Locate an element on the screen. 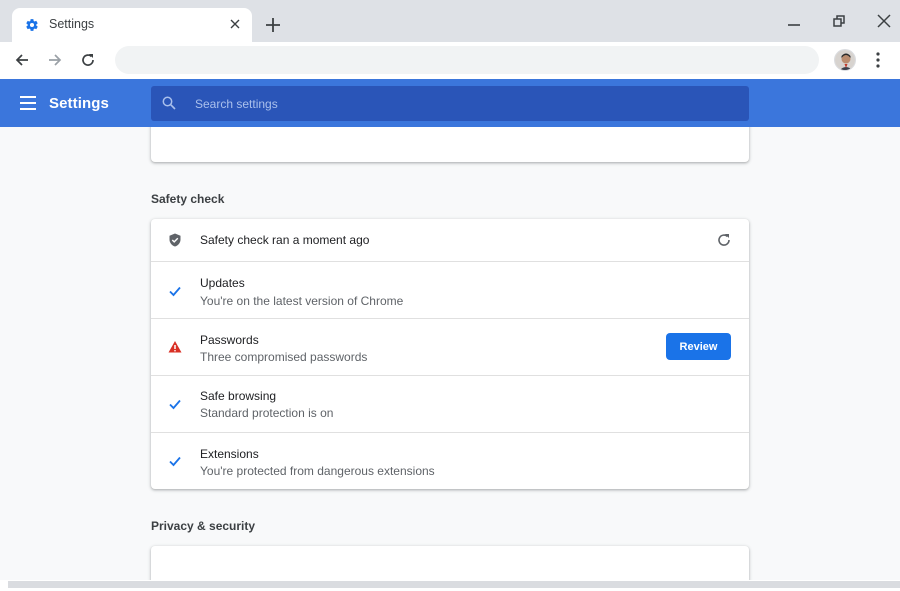 The width and height of the screenshot is (900, 591). search-icon is located at coordinates (169, 103).